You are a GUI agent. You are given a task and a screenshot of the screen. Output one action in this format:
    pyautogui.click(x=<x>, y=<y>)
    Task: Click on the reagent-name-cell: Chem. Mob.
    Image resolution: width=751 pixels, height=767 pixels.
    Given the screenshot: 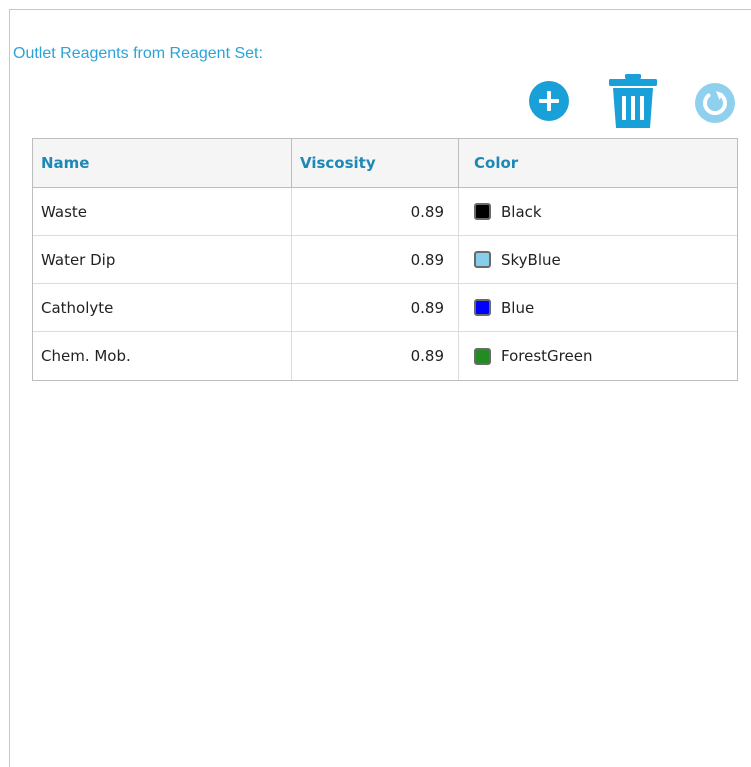 What is the action you would take?
    pyautogui.click(x=162, y=356)
    